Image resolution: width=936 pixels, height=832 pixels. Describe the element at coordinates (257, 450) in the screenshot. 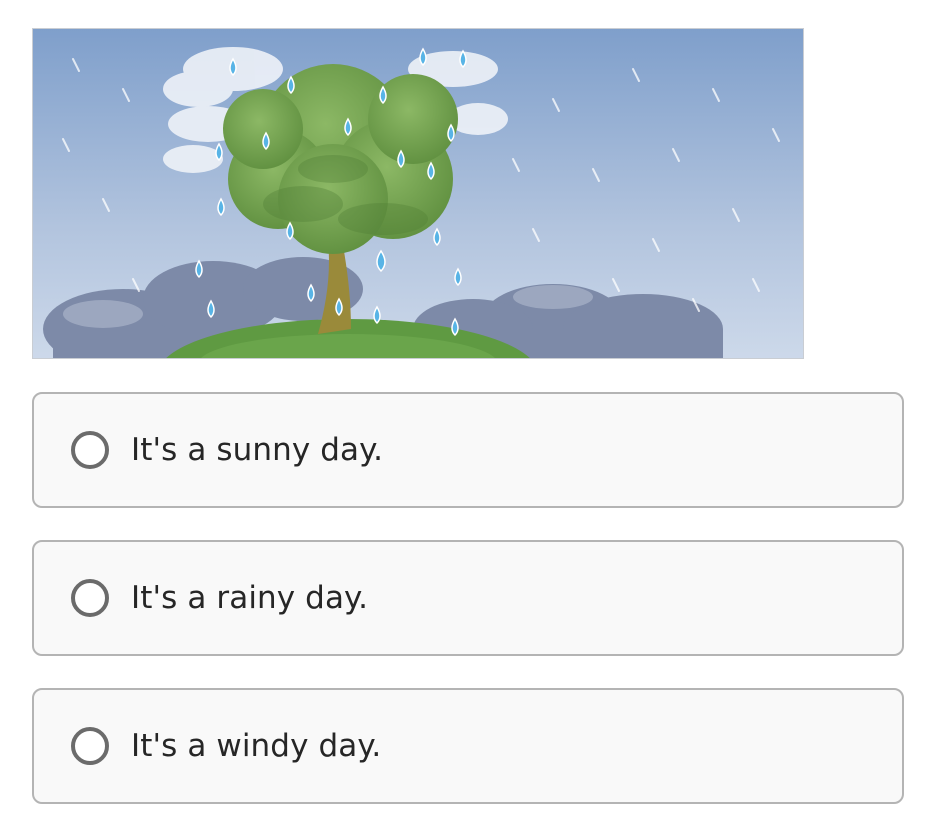

I see `option-label: It's a sunny day.` at that location.